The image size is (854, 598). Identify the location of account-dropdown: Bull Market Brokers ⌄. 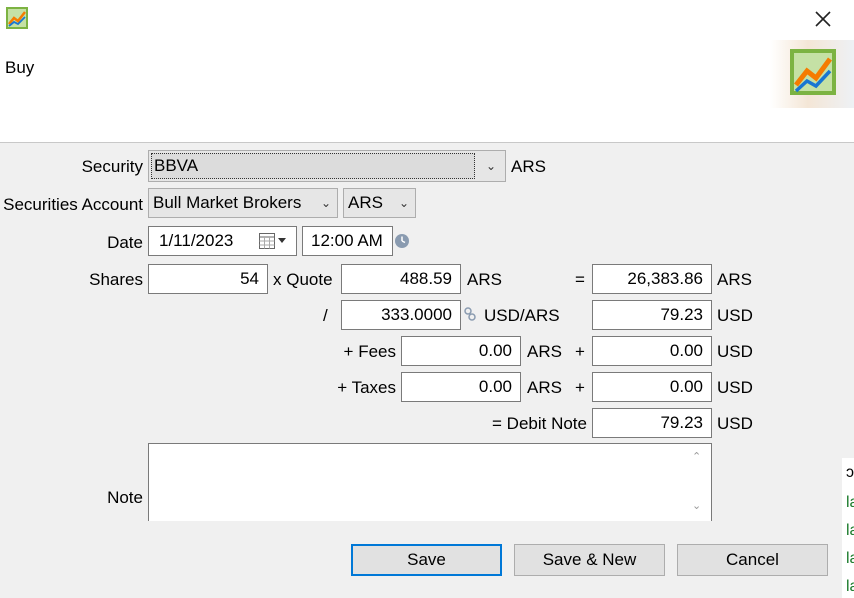
(243, 203).